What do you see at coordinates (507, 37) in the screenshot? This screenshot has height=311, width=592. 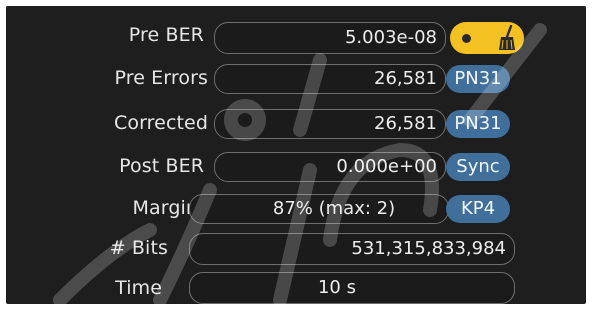 I see `broom-icon` at bounding box center [507, 37].